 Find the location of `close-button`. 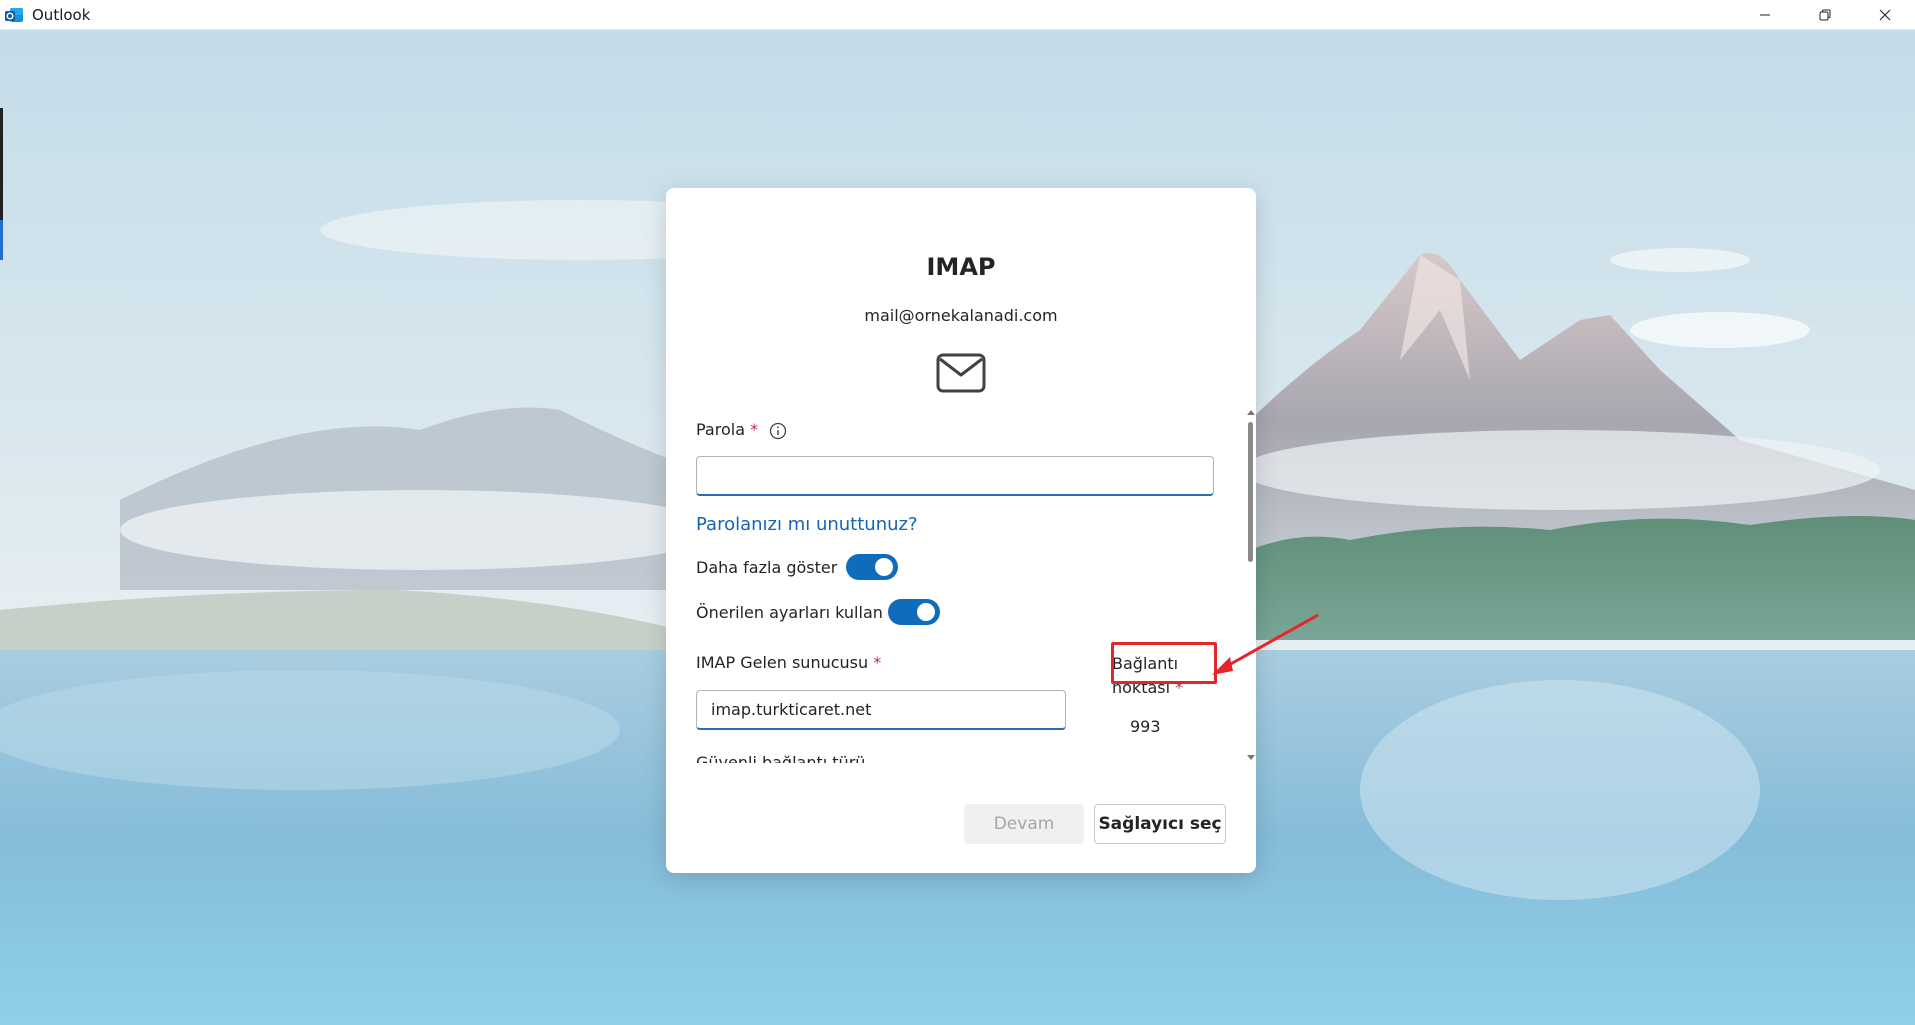

close-button is located at coordinates (1885, 15).